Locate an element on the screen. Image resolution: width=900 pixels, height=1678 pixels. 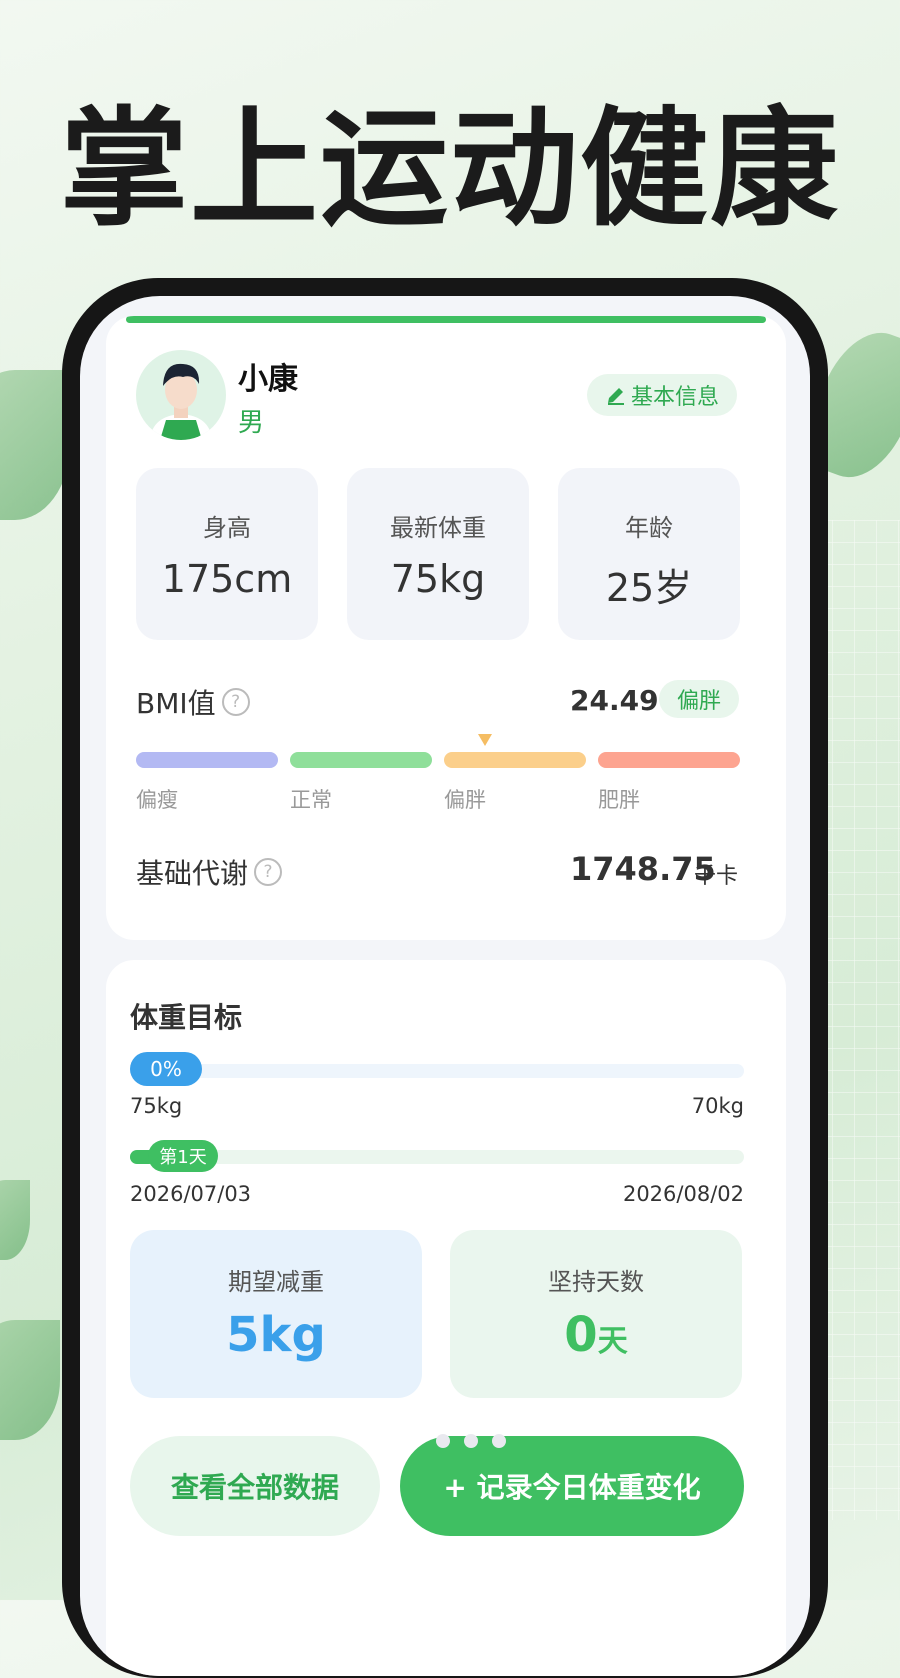
edit-icon is located at coordinates (615, 396).